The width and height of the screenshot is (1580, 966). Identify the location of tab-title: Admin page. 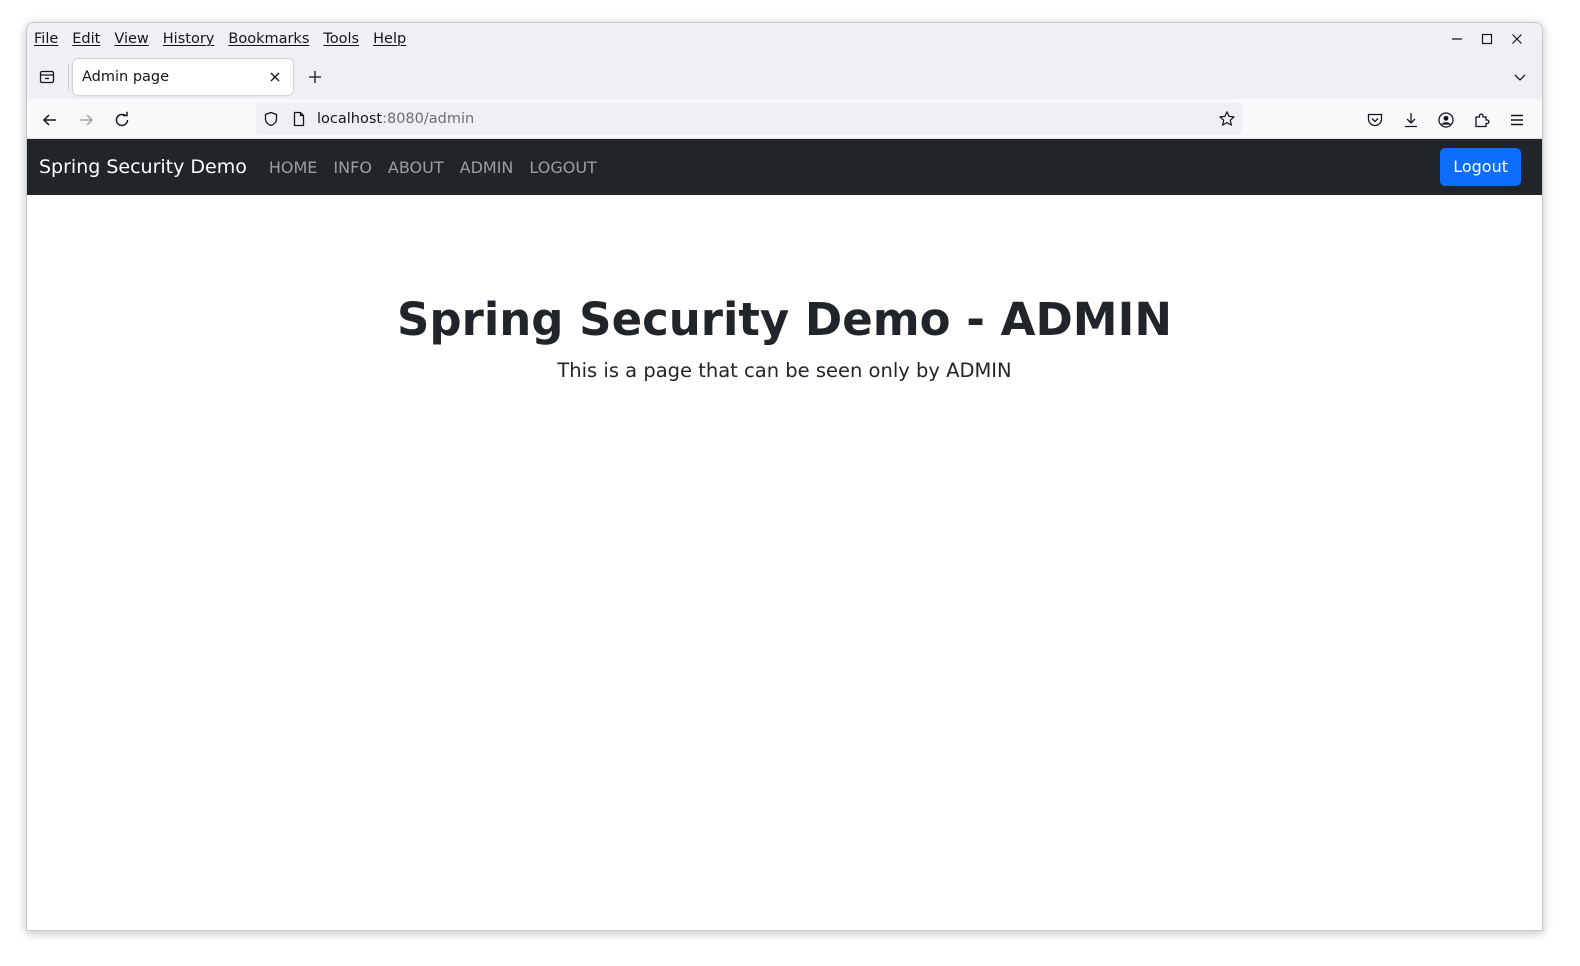
(126, 77).